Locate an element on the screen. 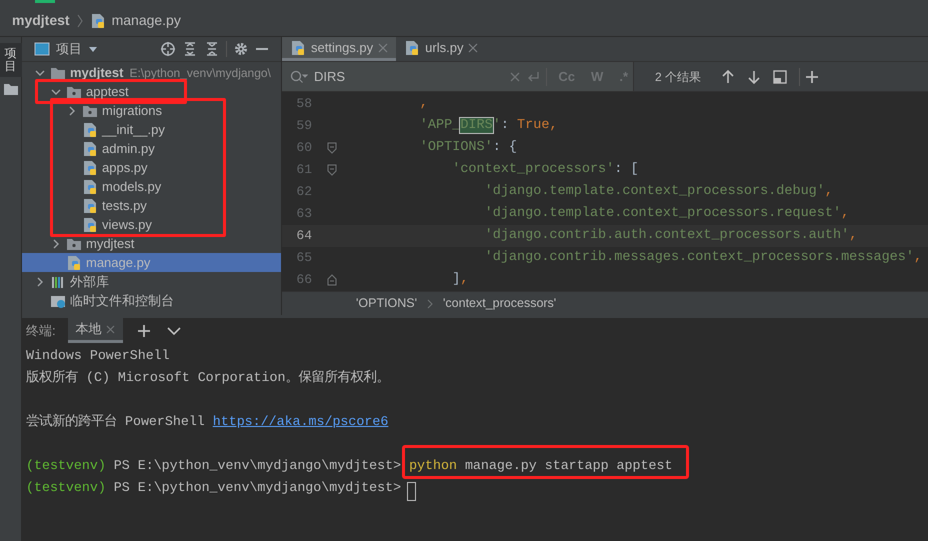  code-text: 'django.template.context_processors.request', is located at coordinates (667, 213).